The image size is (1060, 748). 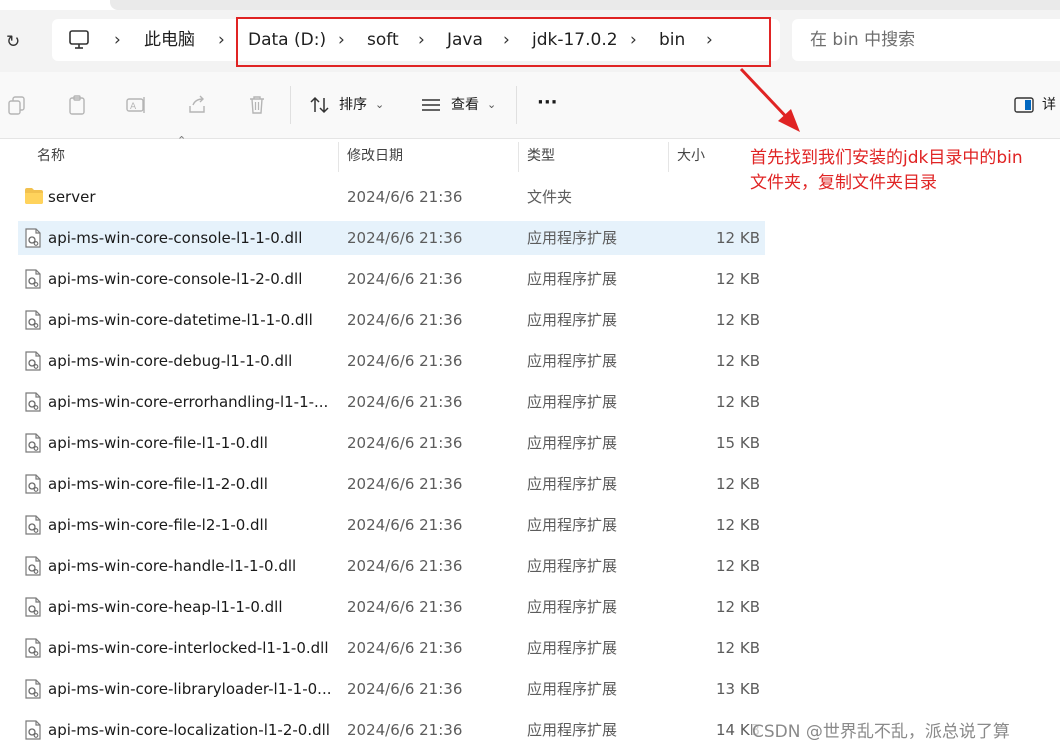 What do you see at coordinates (188, 648) in the screenshot?
I see `file-name: api-ms-win-core-interlocked-l1-1-0.dll` at bounding box center [188, 648].